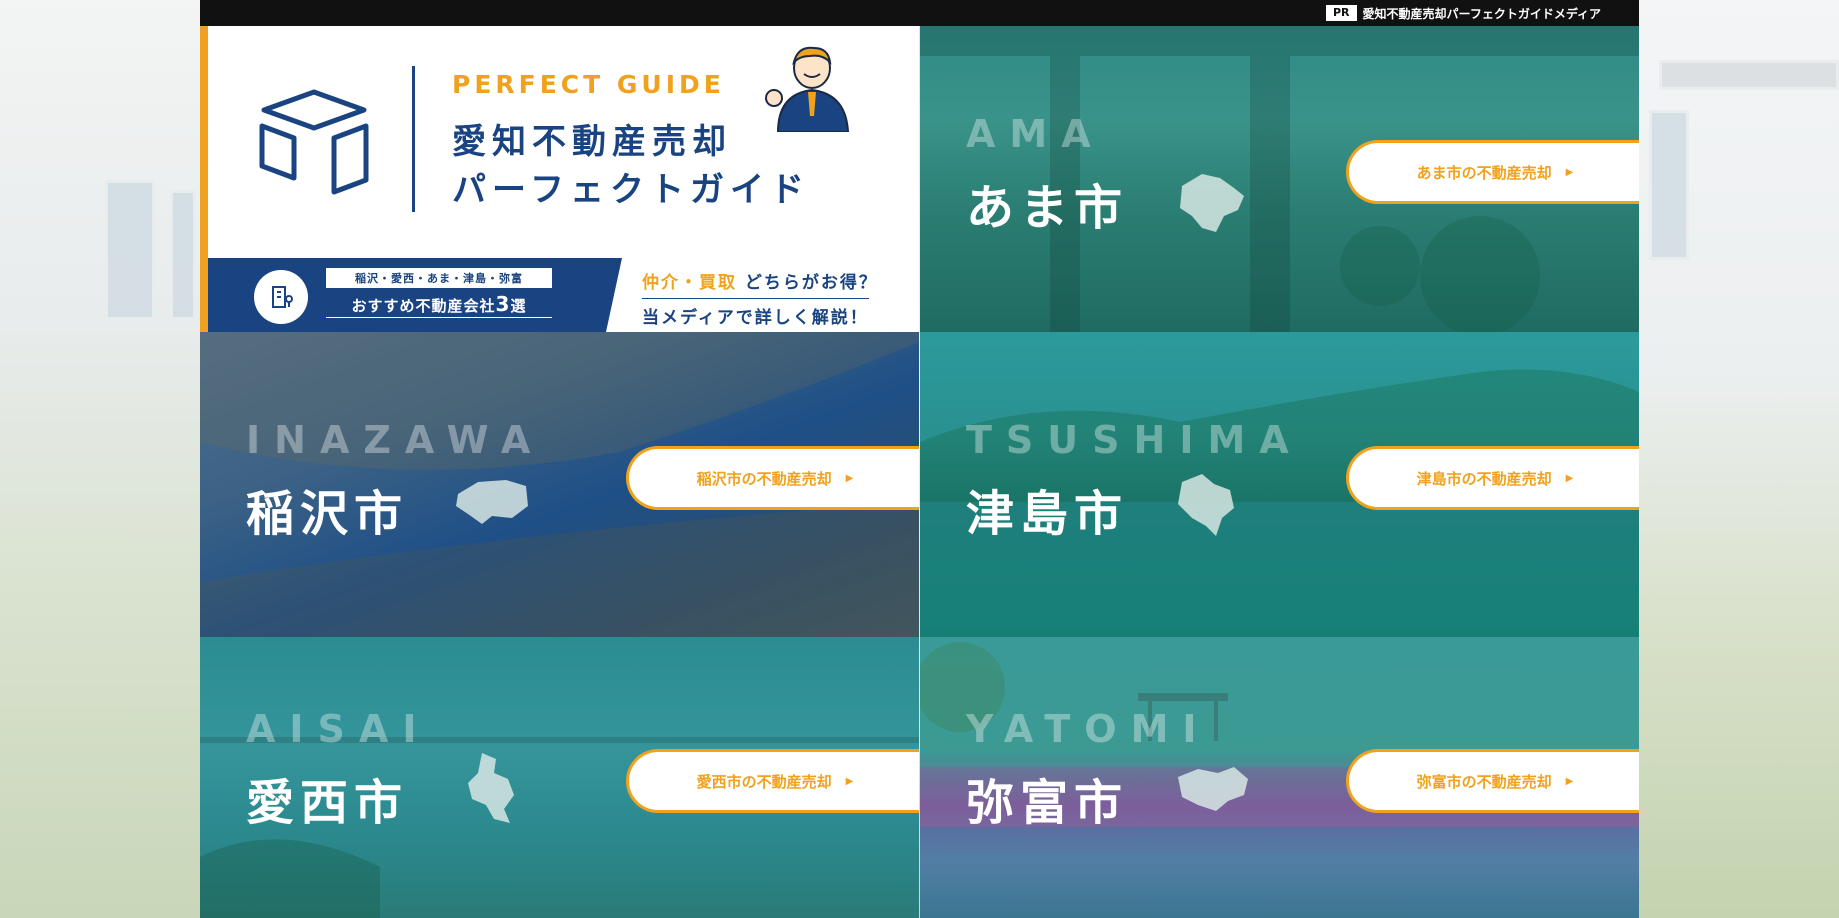  I want to click on banner-cities-tag: 稲沢・愛西・あま・津島・弥富, so click(439, 278).